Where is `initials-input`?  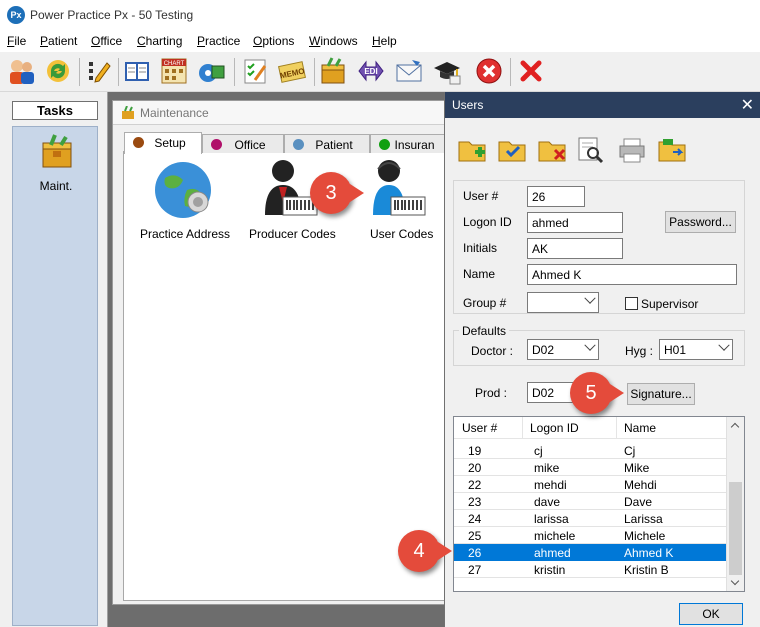 initials-input is located at coordinates (575, 248).